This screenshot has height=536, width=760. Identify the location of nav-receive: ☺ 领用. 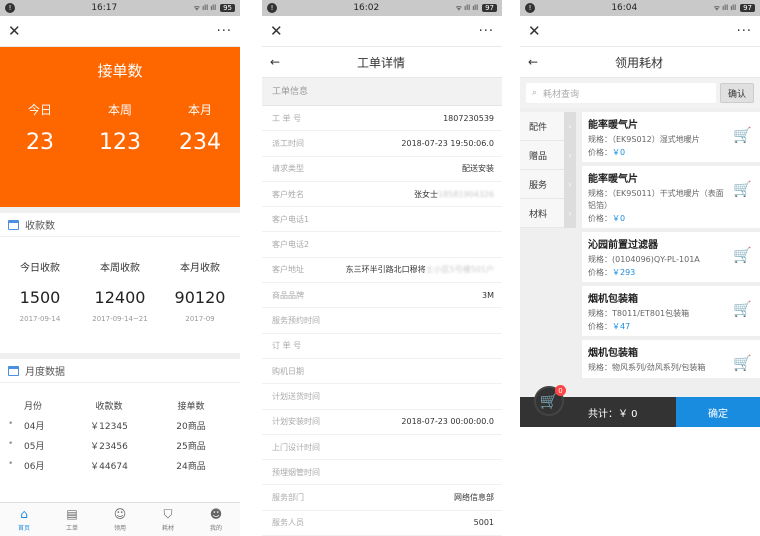
(120, 519).